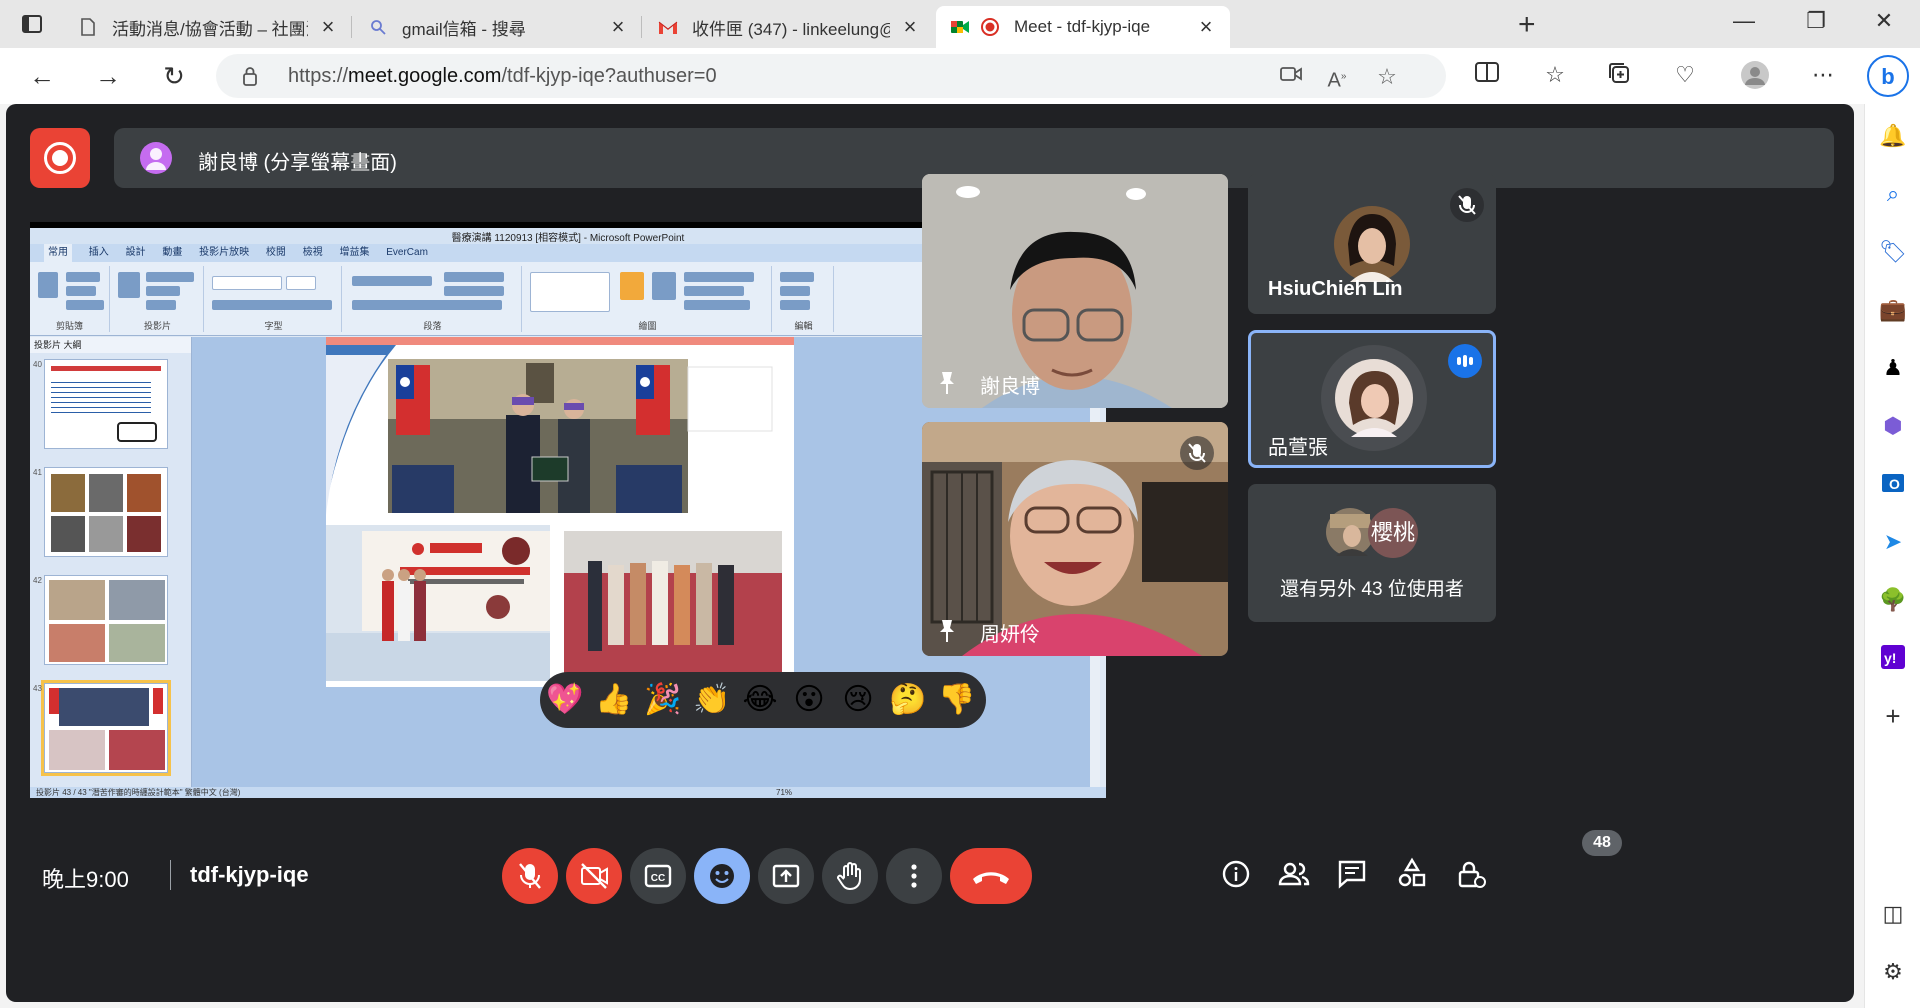 Image resolution: width=1920 pixels, height=1008 pixels. Describe the element at coordinates (1294, 874) in the screenshot. I see `people-icon` at that location.